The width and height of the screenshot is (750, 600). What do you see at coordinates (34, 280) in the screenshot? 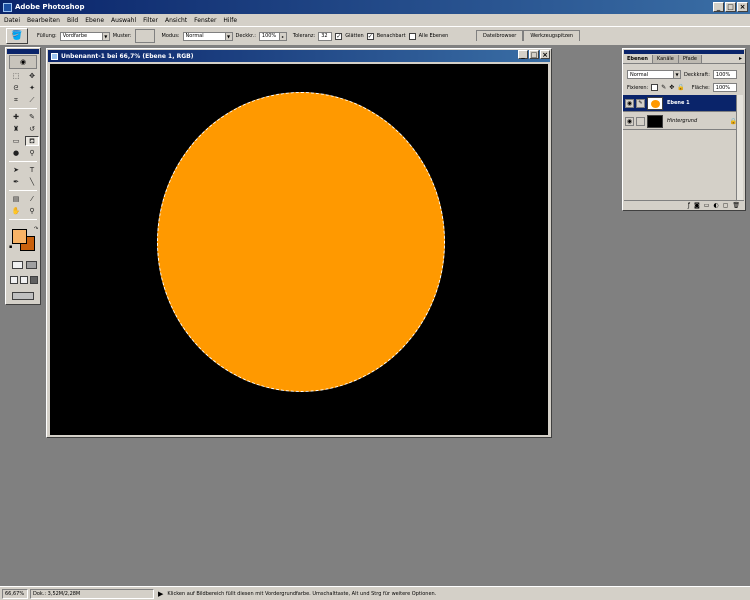
I see `screen-mode-full-icon` at bounding box center [34, 280].